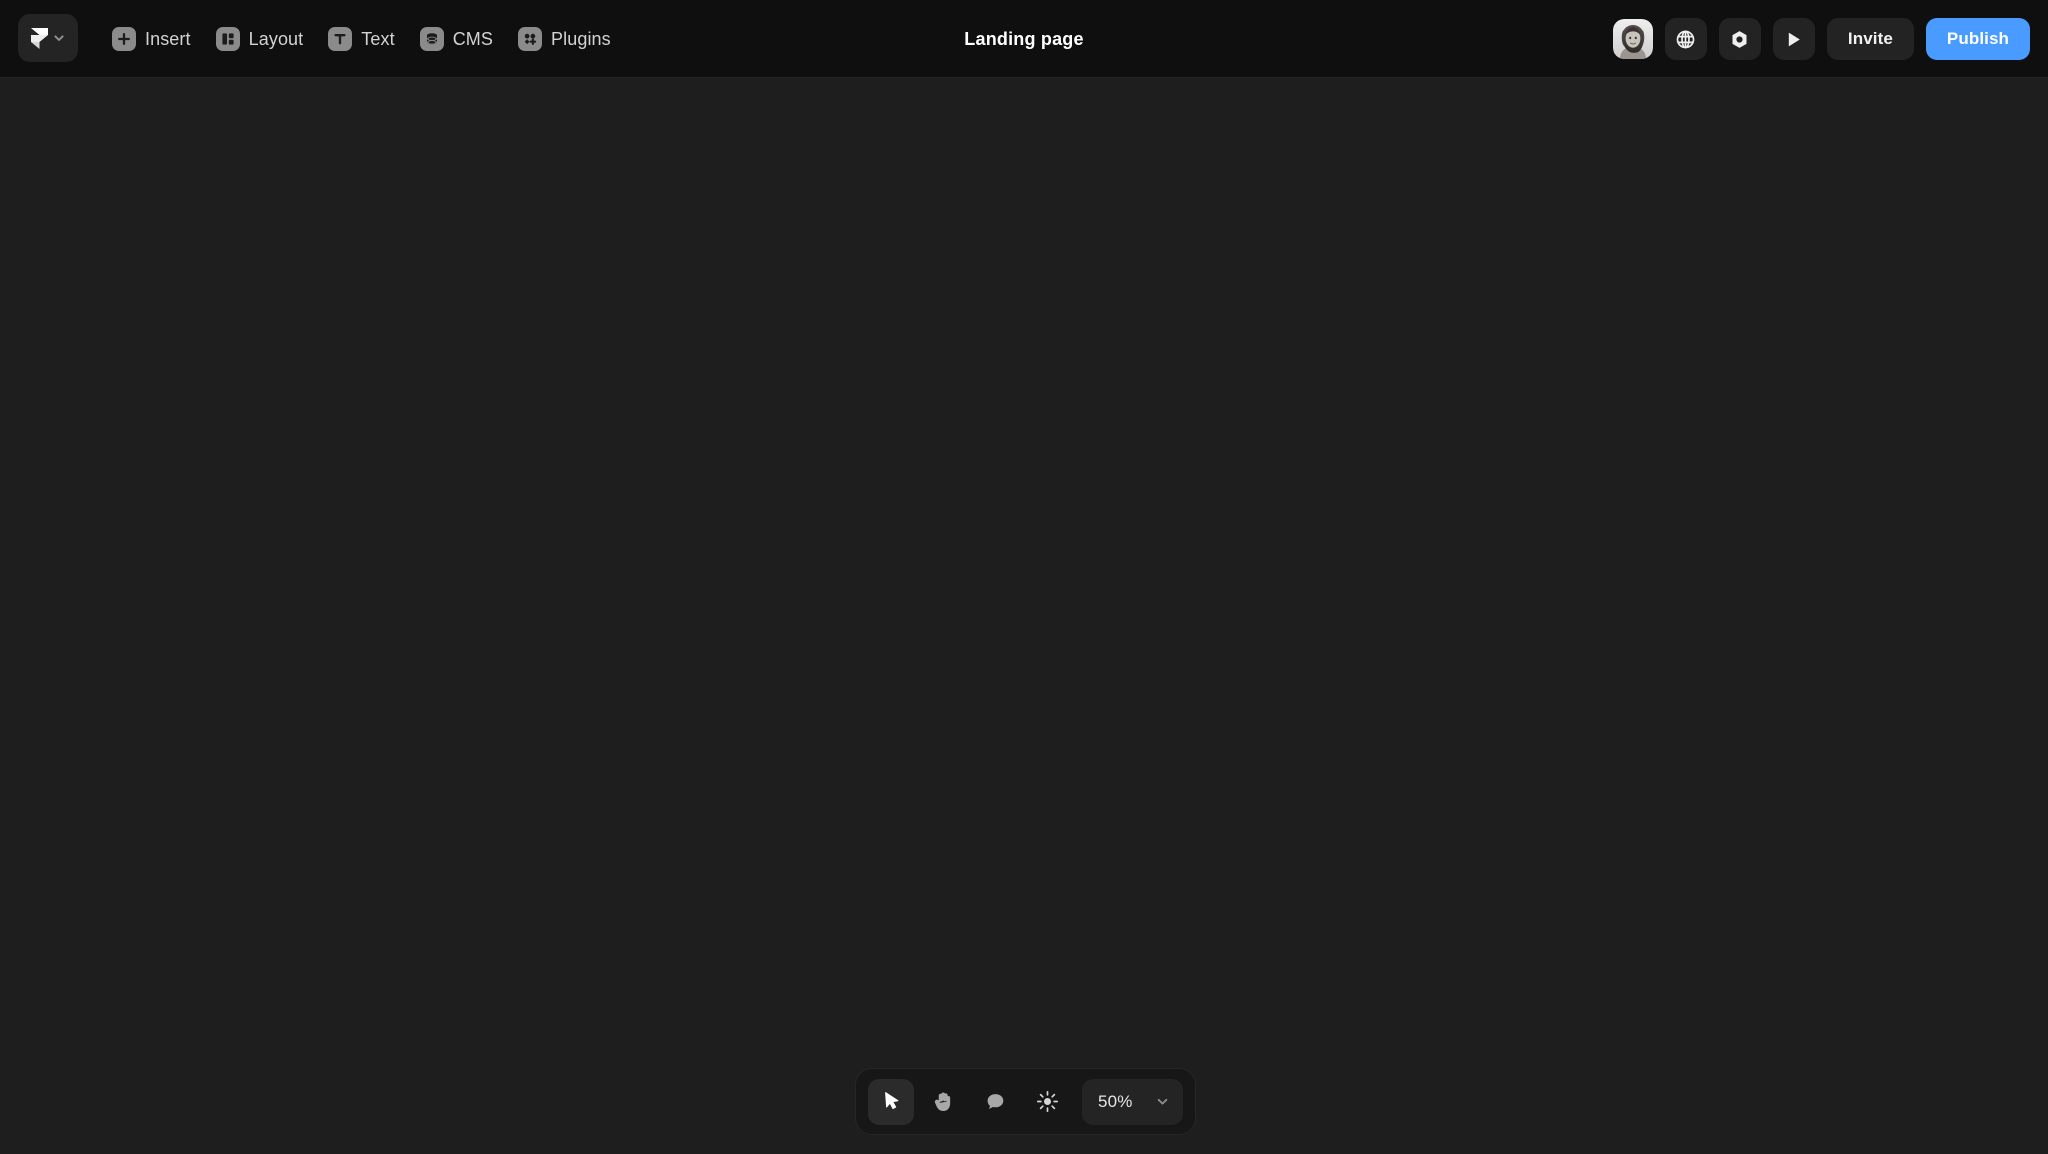 The height and width of the screenshot is (1154, 2048). Describe the element at coordinates (276, 38) in the screenshot. I see `menu-item-label: Layout` at that location.